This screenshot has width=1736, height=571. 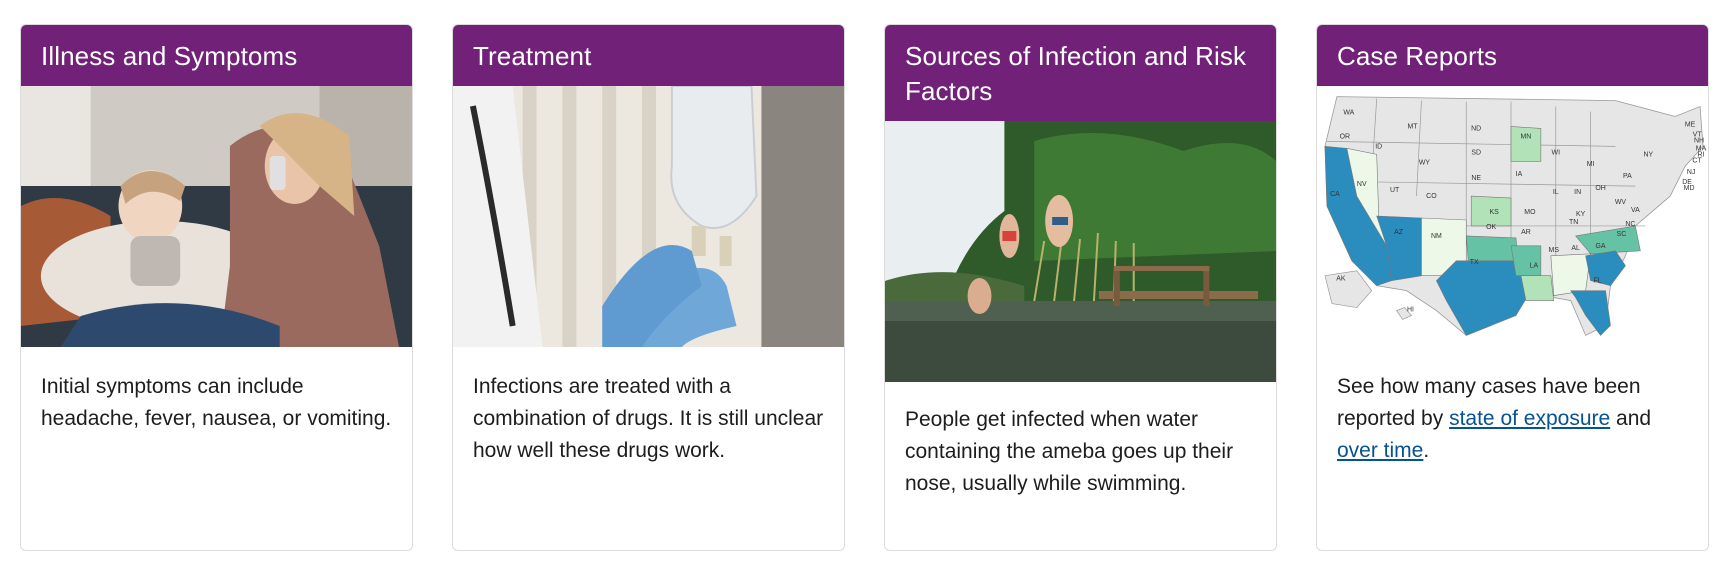 What do you see at coordinates (1412, 126) in the screenshot?
I see `map-label: MT` at bounding box center [1412, 126].